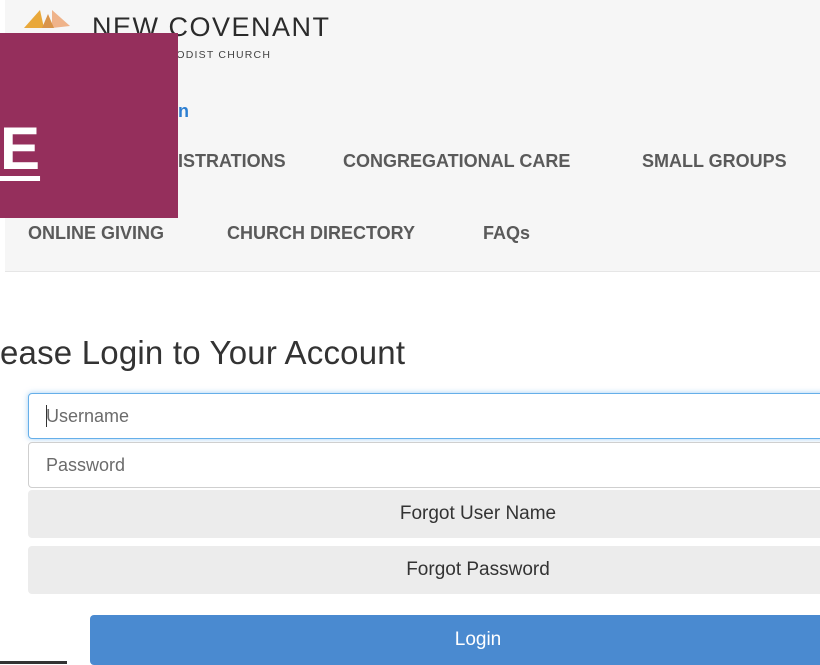  I want to click on nav-item-online-giving: ONLINE GIVING, so click(96, 233).